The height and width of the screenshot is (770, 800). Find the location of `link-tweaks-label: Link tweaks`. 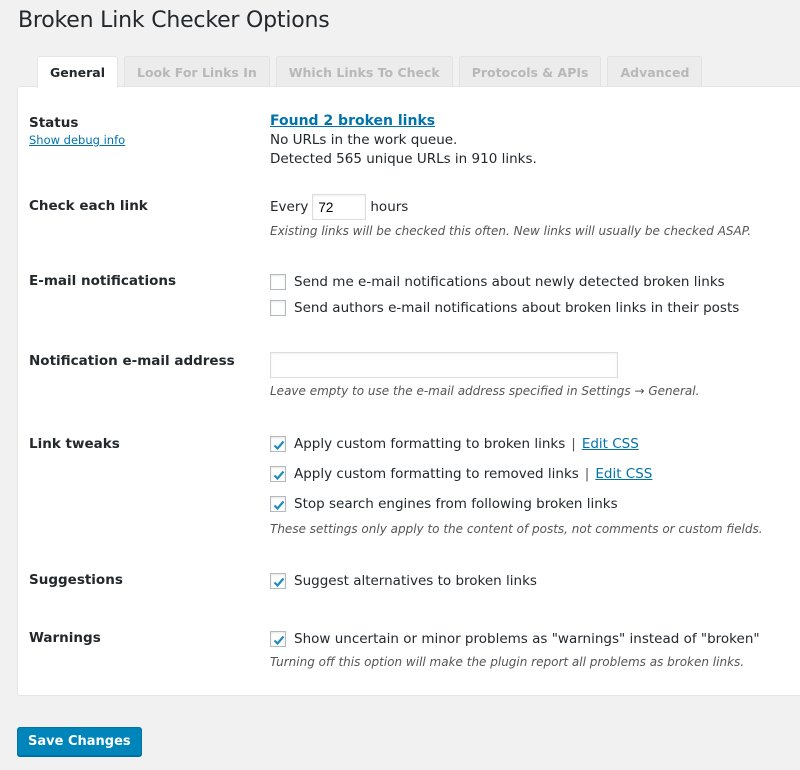

link-tweaks-label: Link tweaks is located at coordinates (74, 444).